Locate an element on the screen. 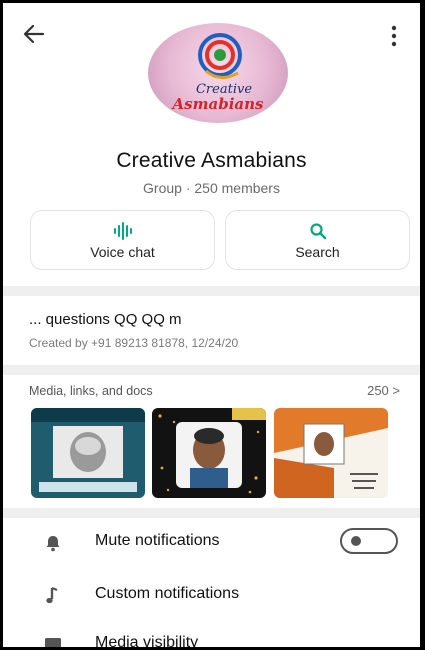 The height and width of the screenshot is (650, 425). custom-notifications-row: Custom notifications is located at coordinates (211, 596).